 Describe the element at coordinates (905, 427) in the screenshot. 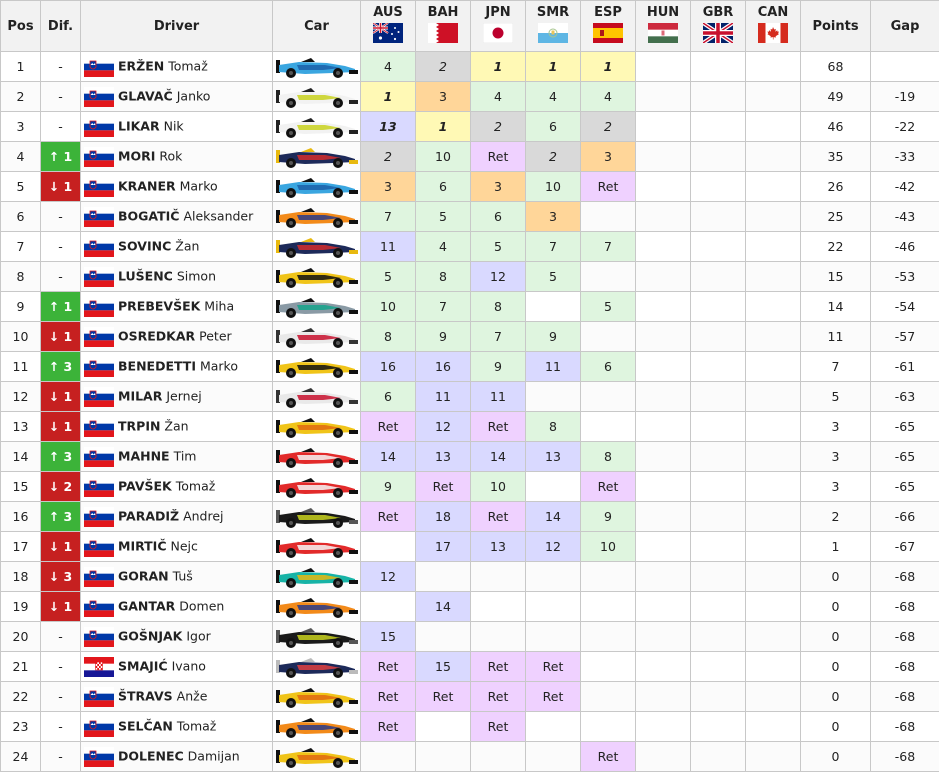

I see `gap-cell: -65` at that location.